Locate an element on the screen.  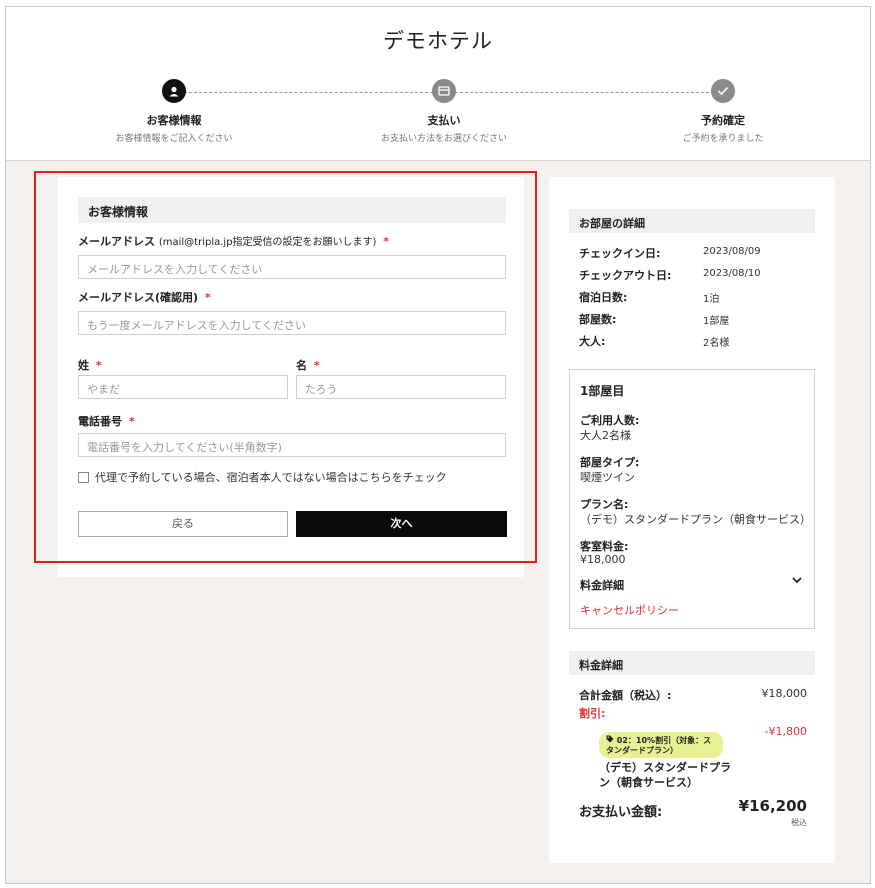
email-field: メールアドレスを入力してください is located at coordinates (292, 267).